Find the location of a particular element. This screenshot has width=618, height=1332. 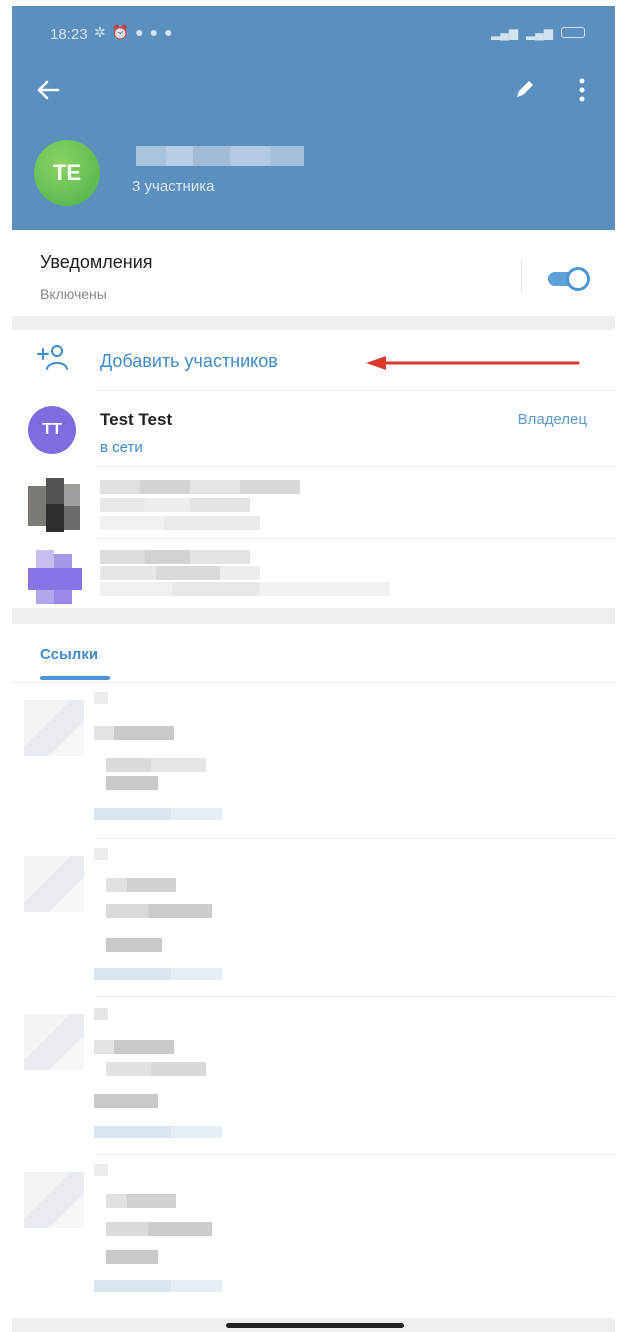

notifications-toggle is located at coordinates (567, 279).